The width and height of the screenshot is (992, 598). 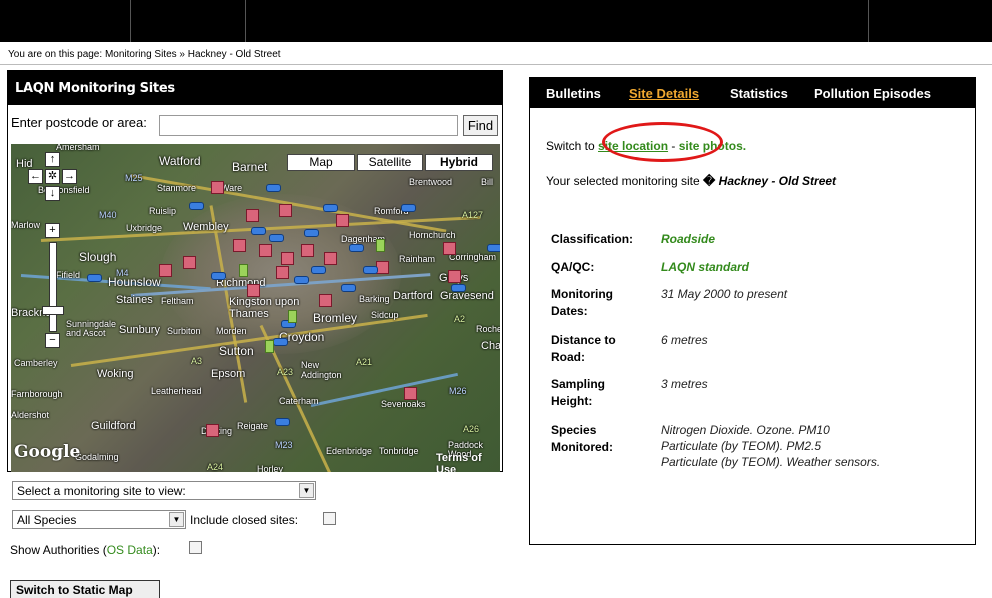 What do you see at coordinates (193, 54) in the screenshot?
I see `breadcrumb-path: Monitoring Sites » Hackney - Old Street` at bounding box center [193, 54].